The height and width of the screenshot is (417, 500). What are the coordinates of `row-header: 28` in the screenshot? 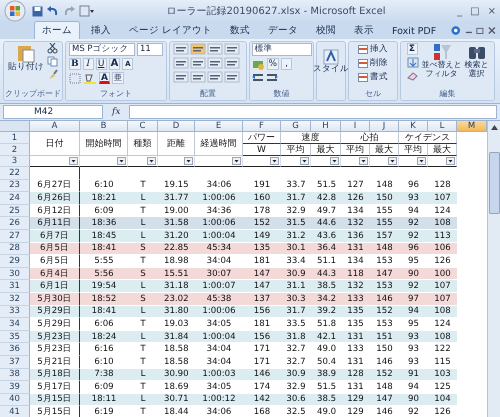 It's located at (15, 249).